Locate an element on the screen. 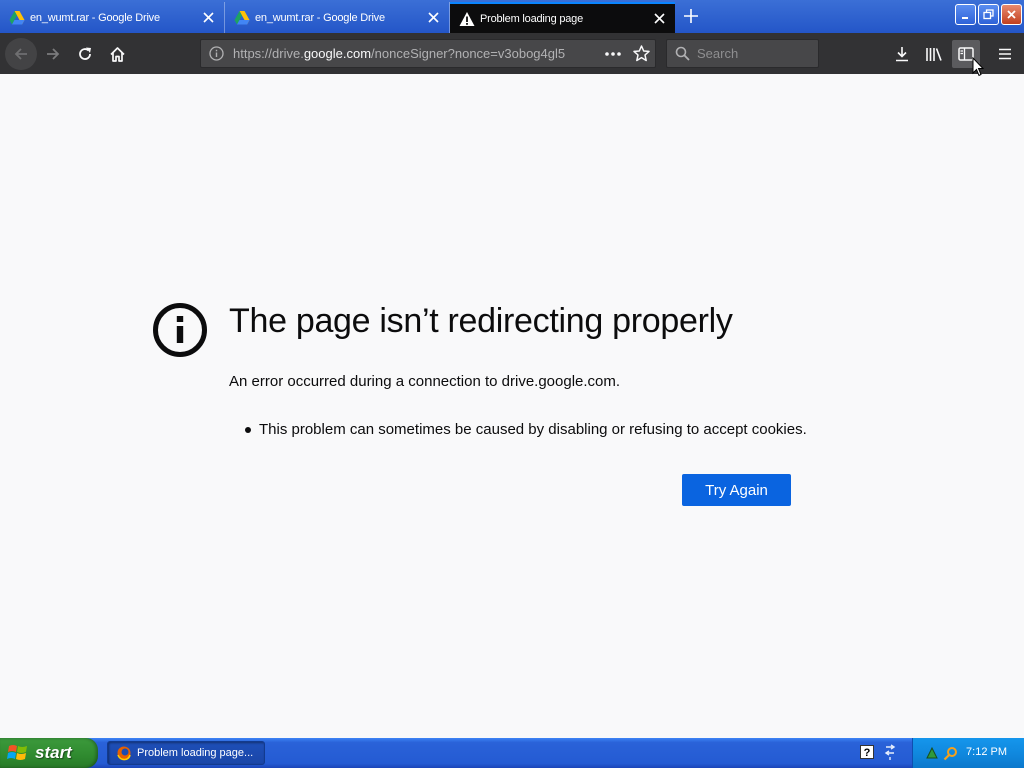  close-window-button is located at coordinates (1011, 14).